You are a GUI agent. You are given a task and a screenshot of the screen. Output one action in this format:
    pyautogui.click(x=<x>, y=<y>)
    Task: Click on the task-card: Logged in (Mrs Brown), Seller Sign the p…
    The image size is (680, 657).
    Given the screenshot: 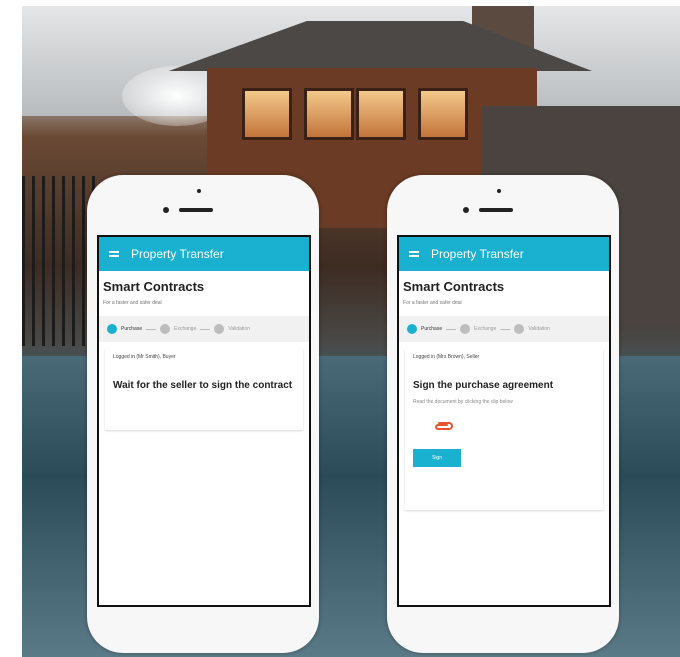 What is the action you would take?
    pyautogui.click(x=504, y=429)
    